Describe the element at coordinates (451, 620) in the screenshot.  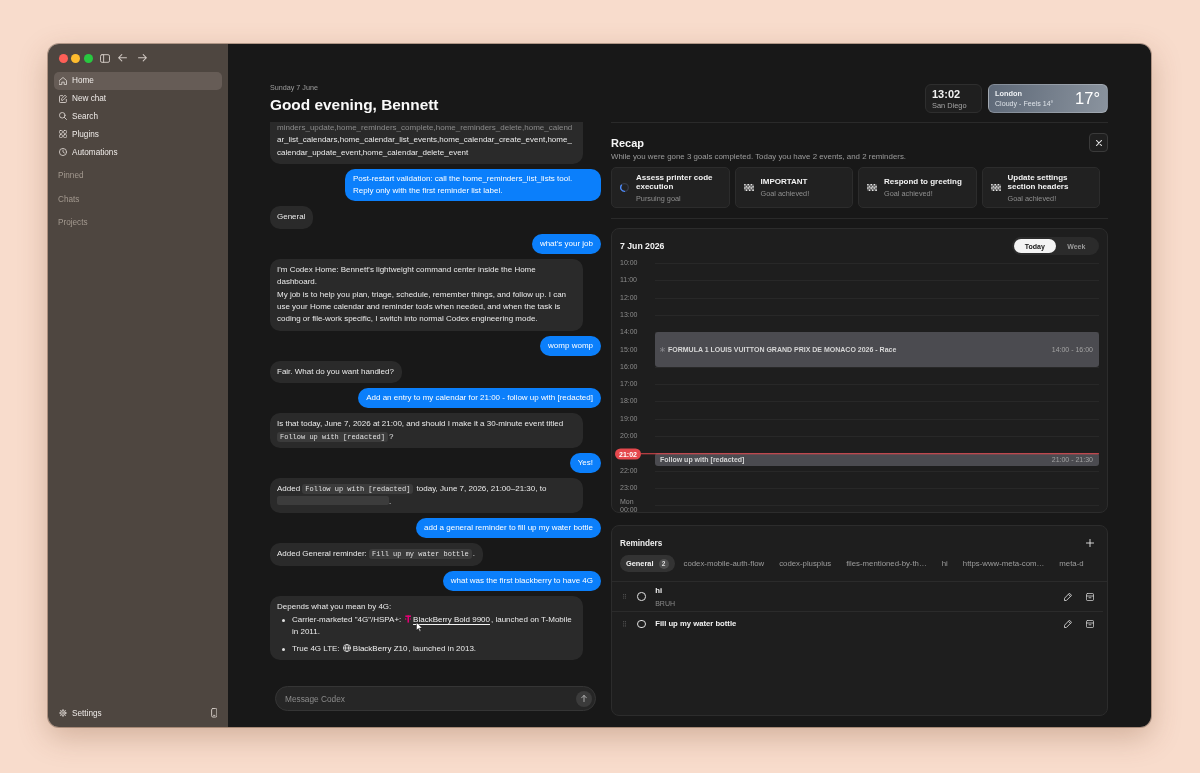
I see `entity-link: BlackBerry Bold 9900` at that location.